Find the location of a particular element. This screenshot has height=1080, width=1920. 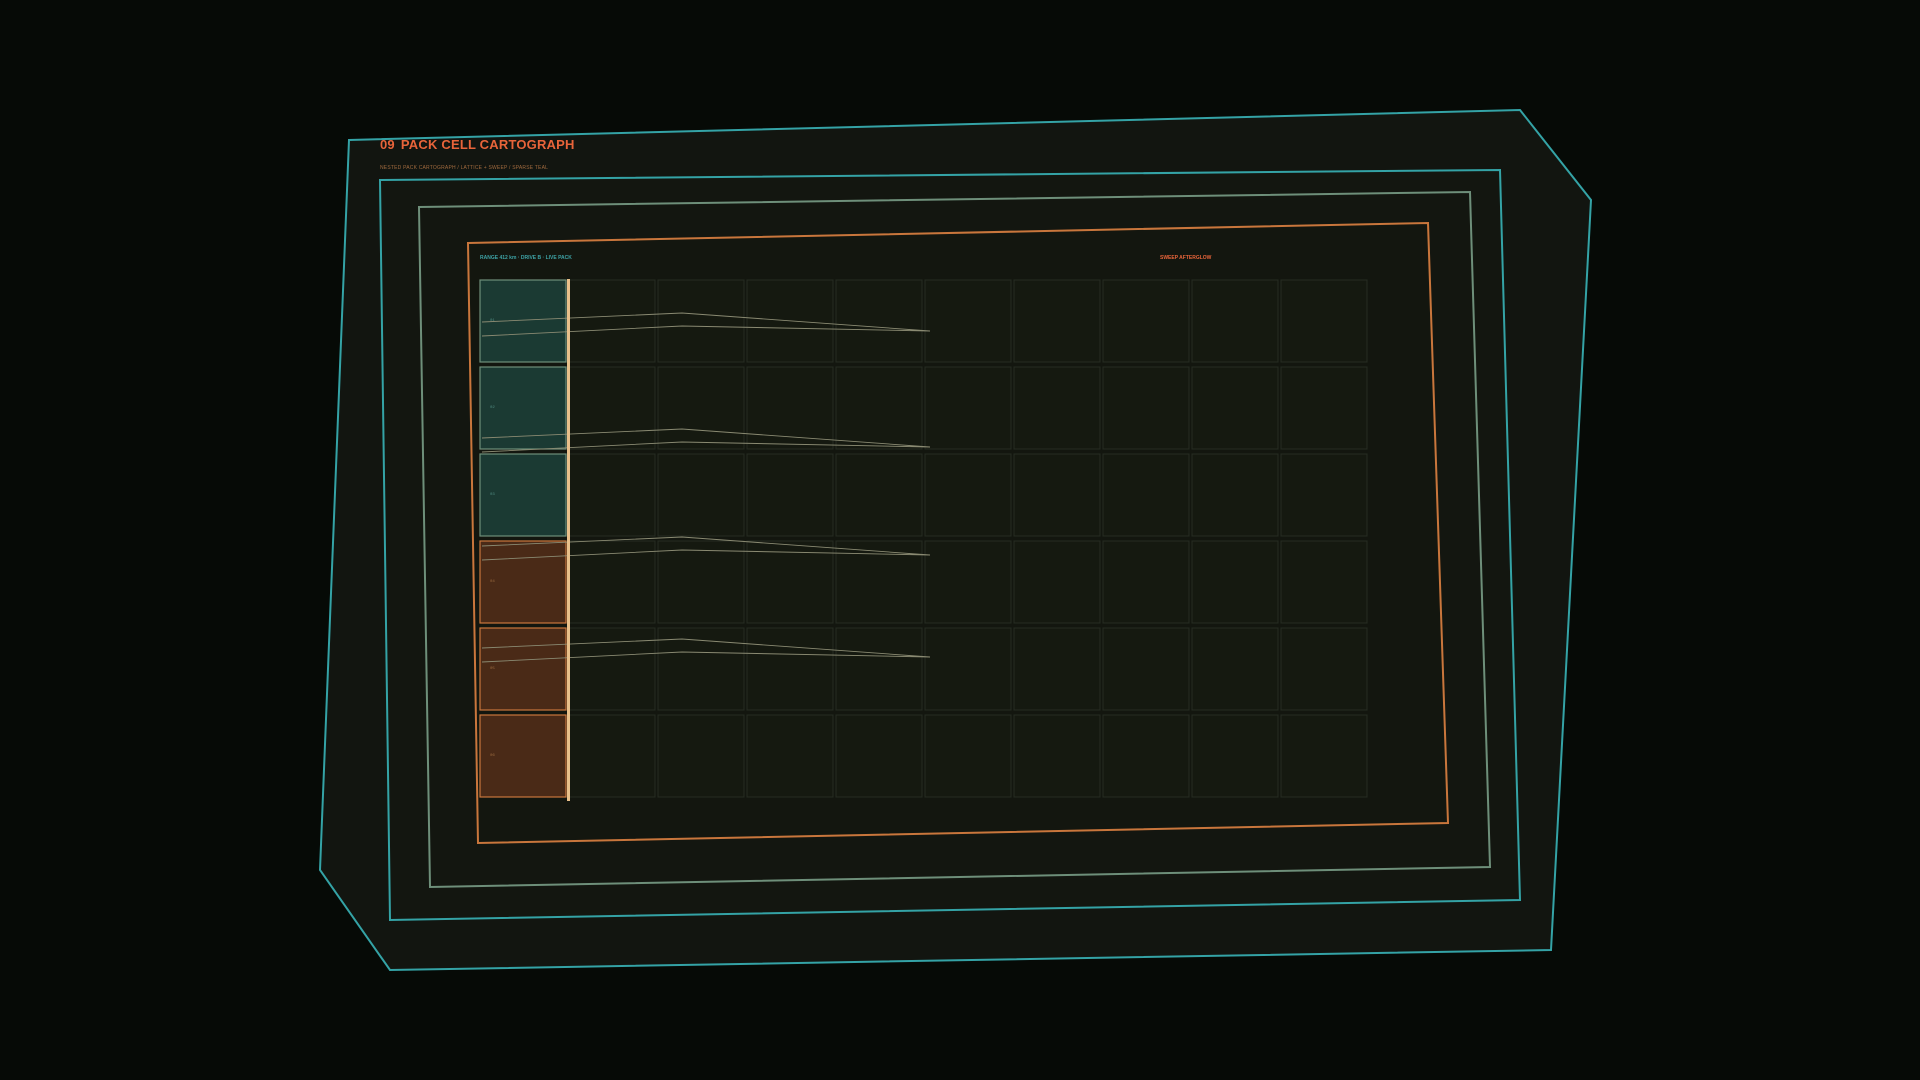

cell-row-label: 02 is located at coordinates (492, 408).